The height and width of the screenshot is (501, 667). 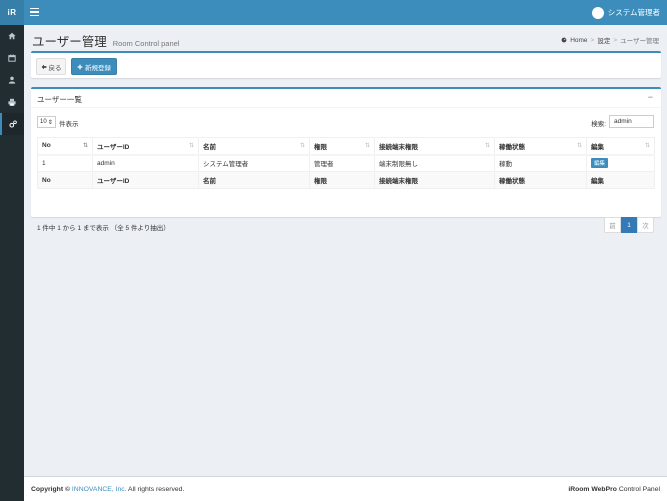 What do you see at coordinates (597, 12) in the screenshot?
I see `avatar` at bounding box center [597, 12].